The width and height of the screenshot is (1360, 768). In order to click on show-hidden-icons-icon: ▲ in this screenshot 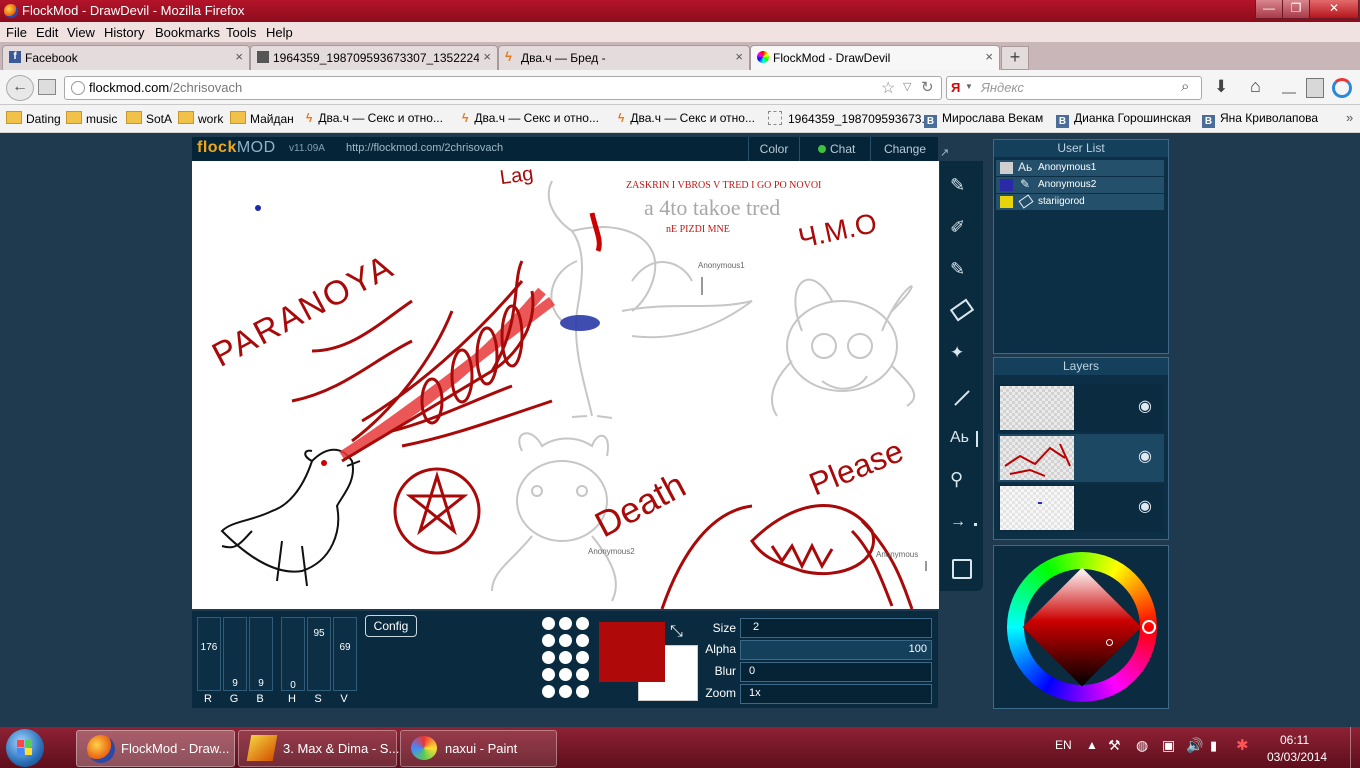, I will do `click(1092, 745)`.